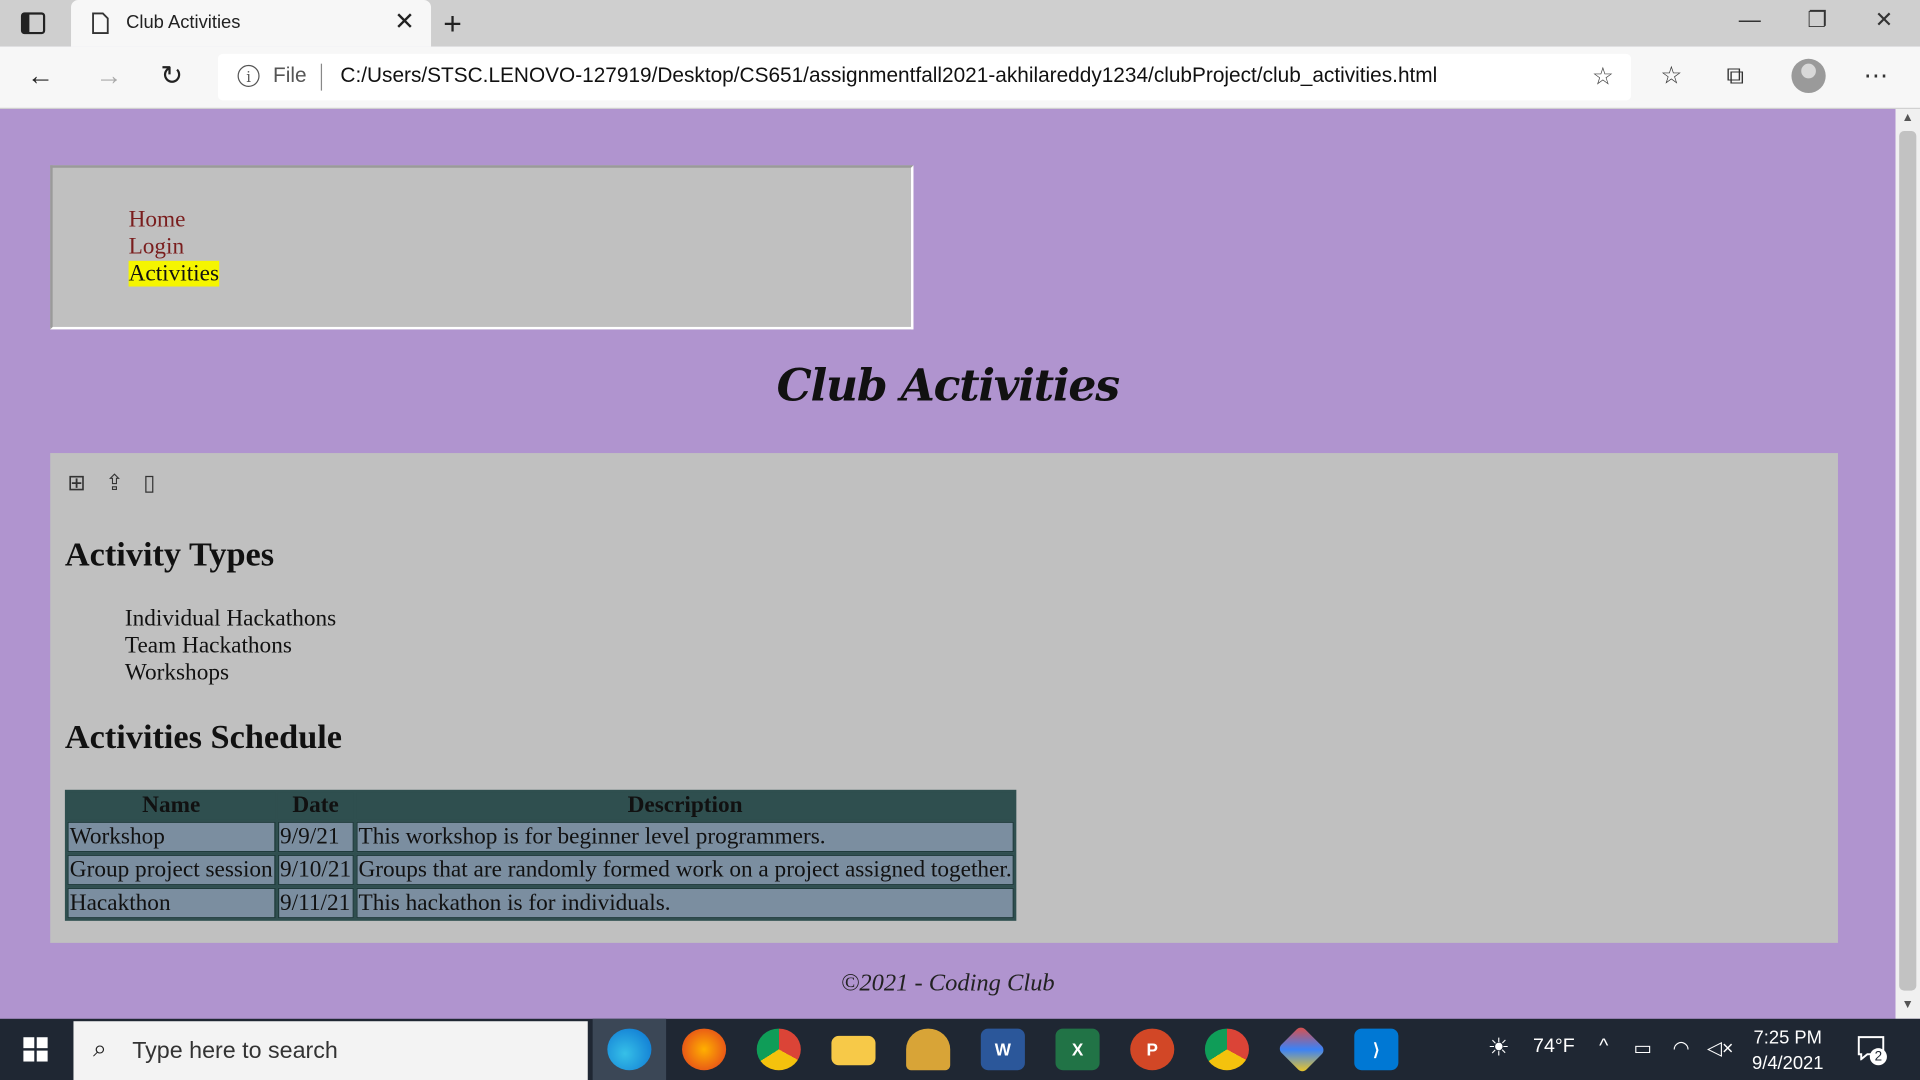  What do you see at coordinates (1787, 1063) in the screenshot?
I see `clock-date: 9/4/2021` at bounding box center [1787, 1063].